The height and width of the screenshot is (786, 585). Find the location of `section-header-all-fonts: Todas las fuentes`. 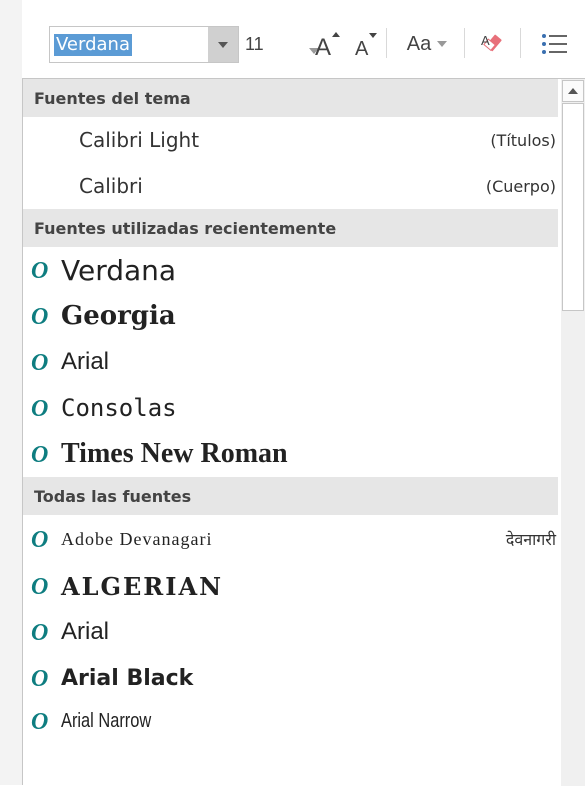

section-header-all-fonts: Todas las fuentes is located at coordinates (290, 496).